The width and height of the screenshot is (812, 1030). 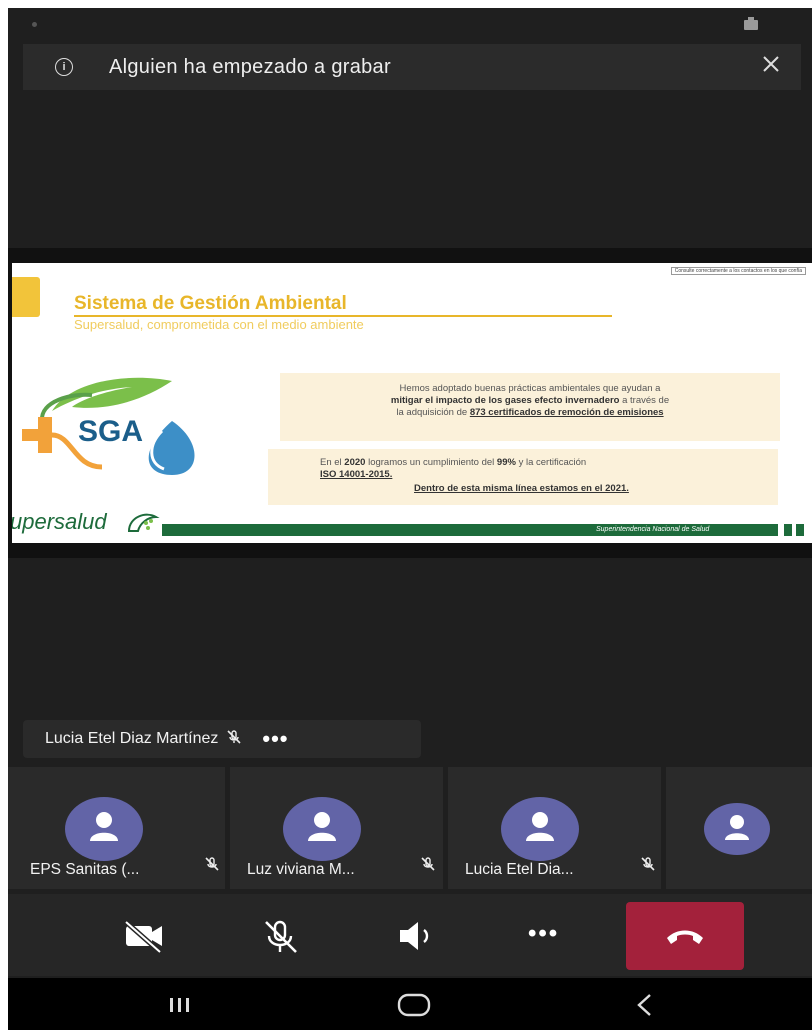 I want to click on slide-logo, so click(x=26, y=297).